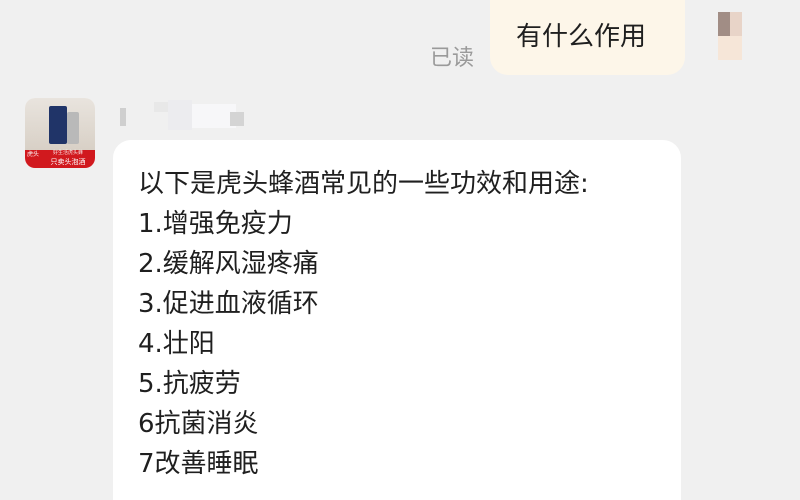  What do you see at coordinates (452, 58) in the screenshot?
I see `read-status: 已读` at bounding box center [452, 58].